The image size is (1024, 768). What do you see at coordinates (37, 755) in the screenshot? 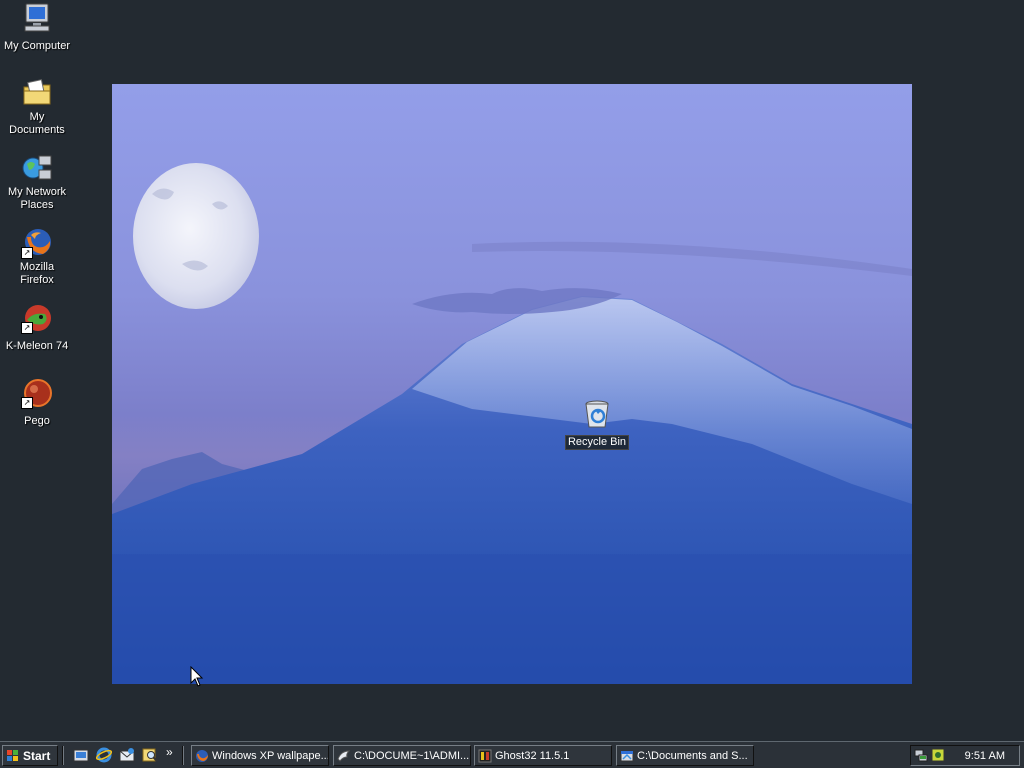
I see `start-label: Start` at bounding box center [37, 755].